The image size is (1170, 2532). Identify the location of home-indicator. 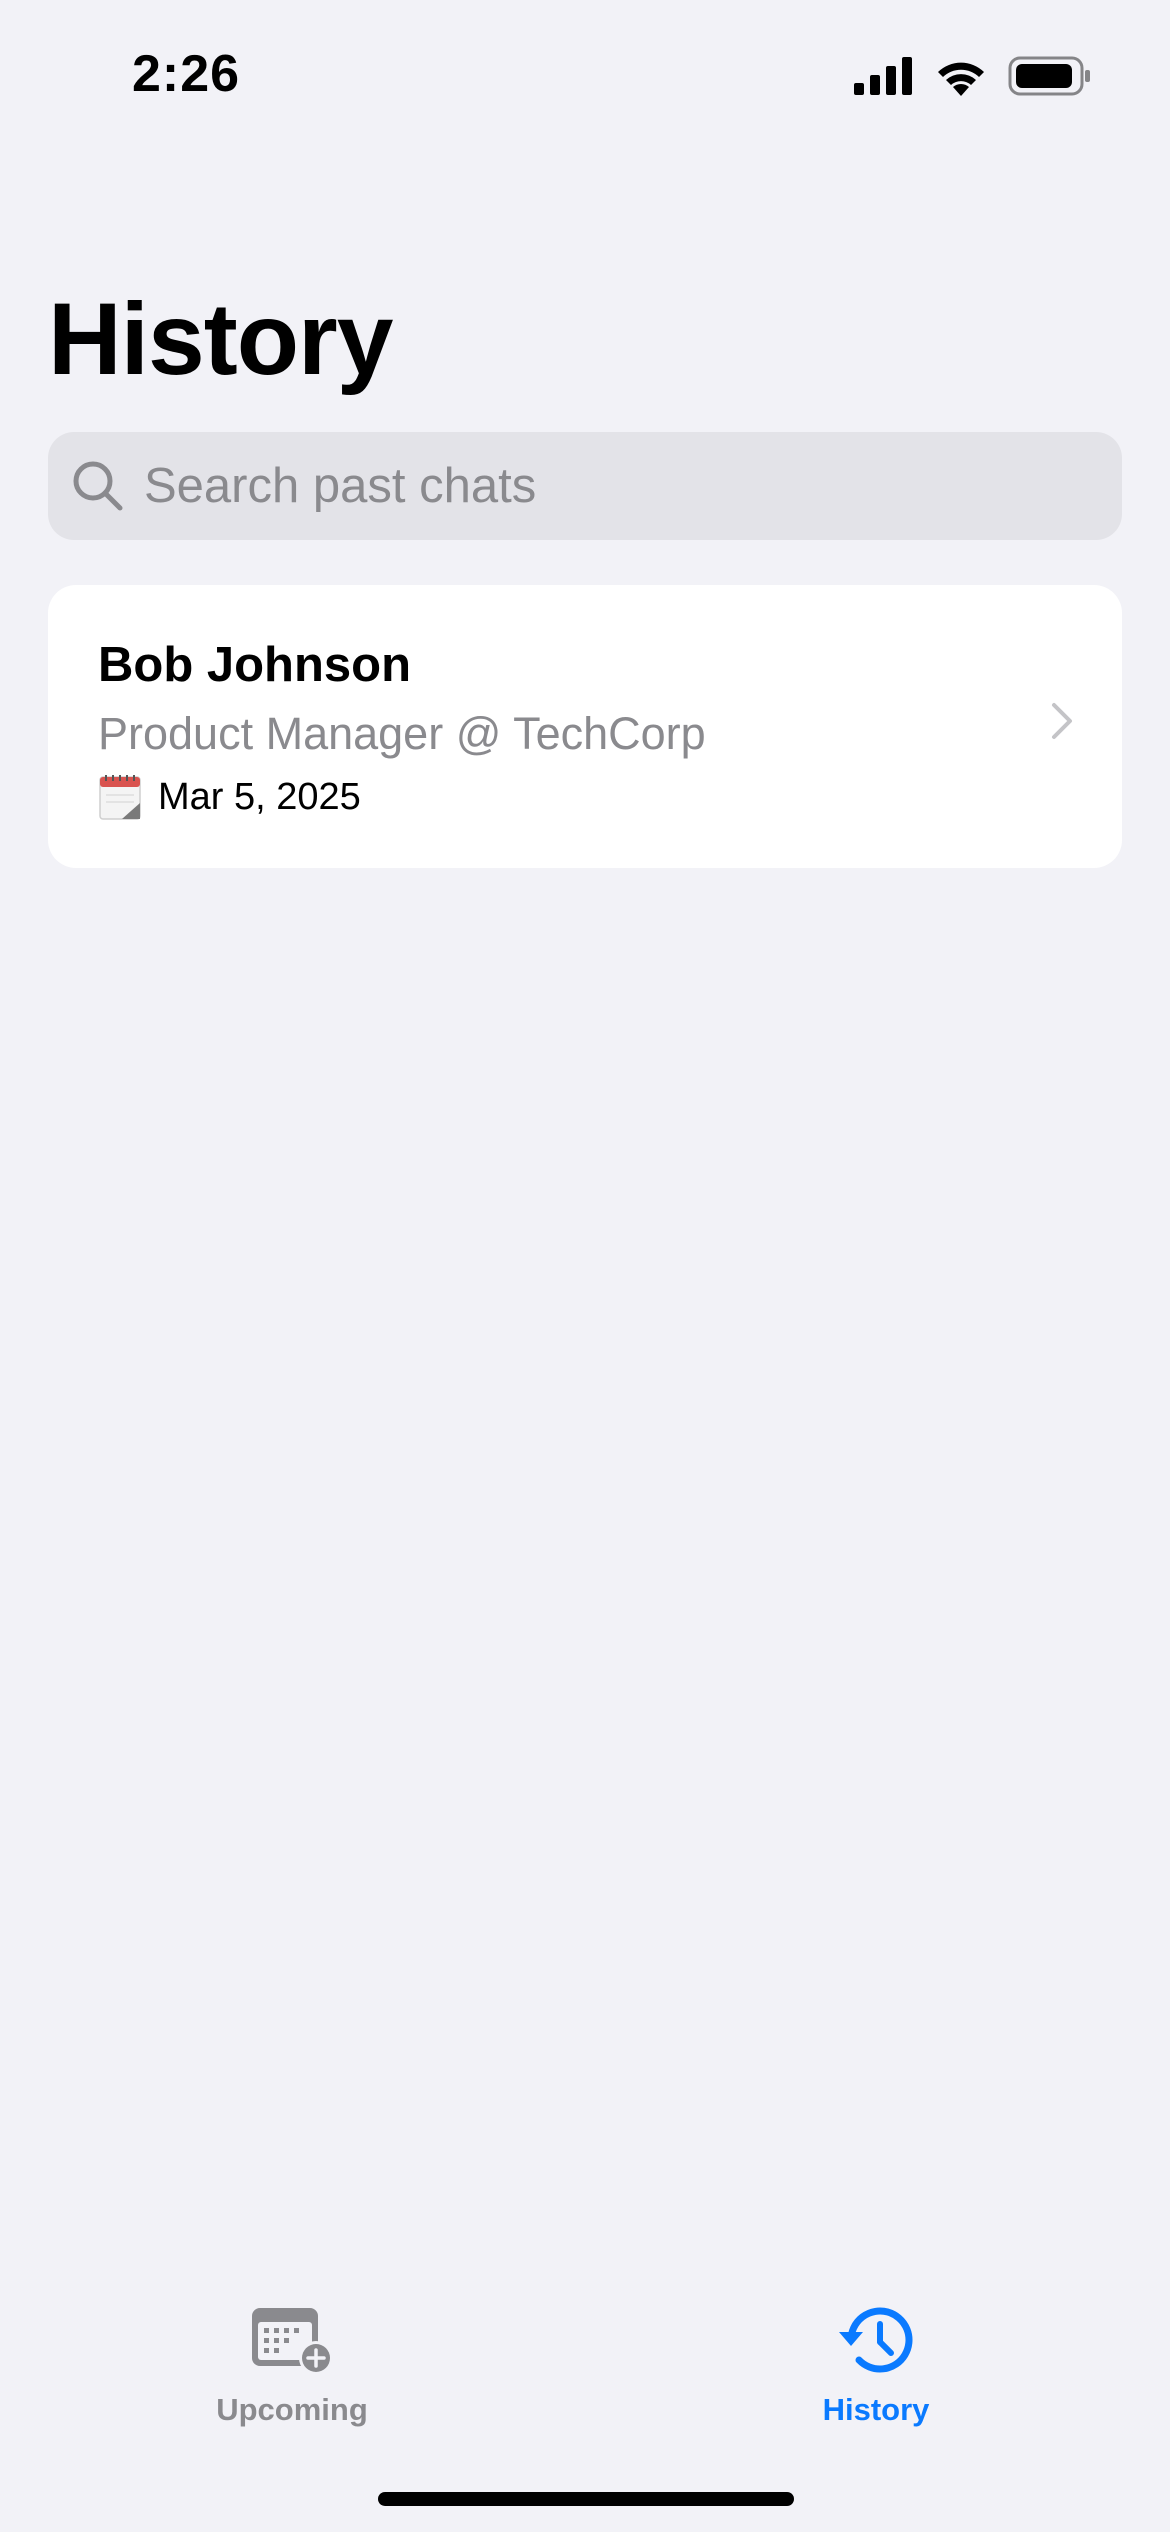
(586, 2499).